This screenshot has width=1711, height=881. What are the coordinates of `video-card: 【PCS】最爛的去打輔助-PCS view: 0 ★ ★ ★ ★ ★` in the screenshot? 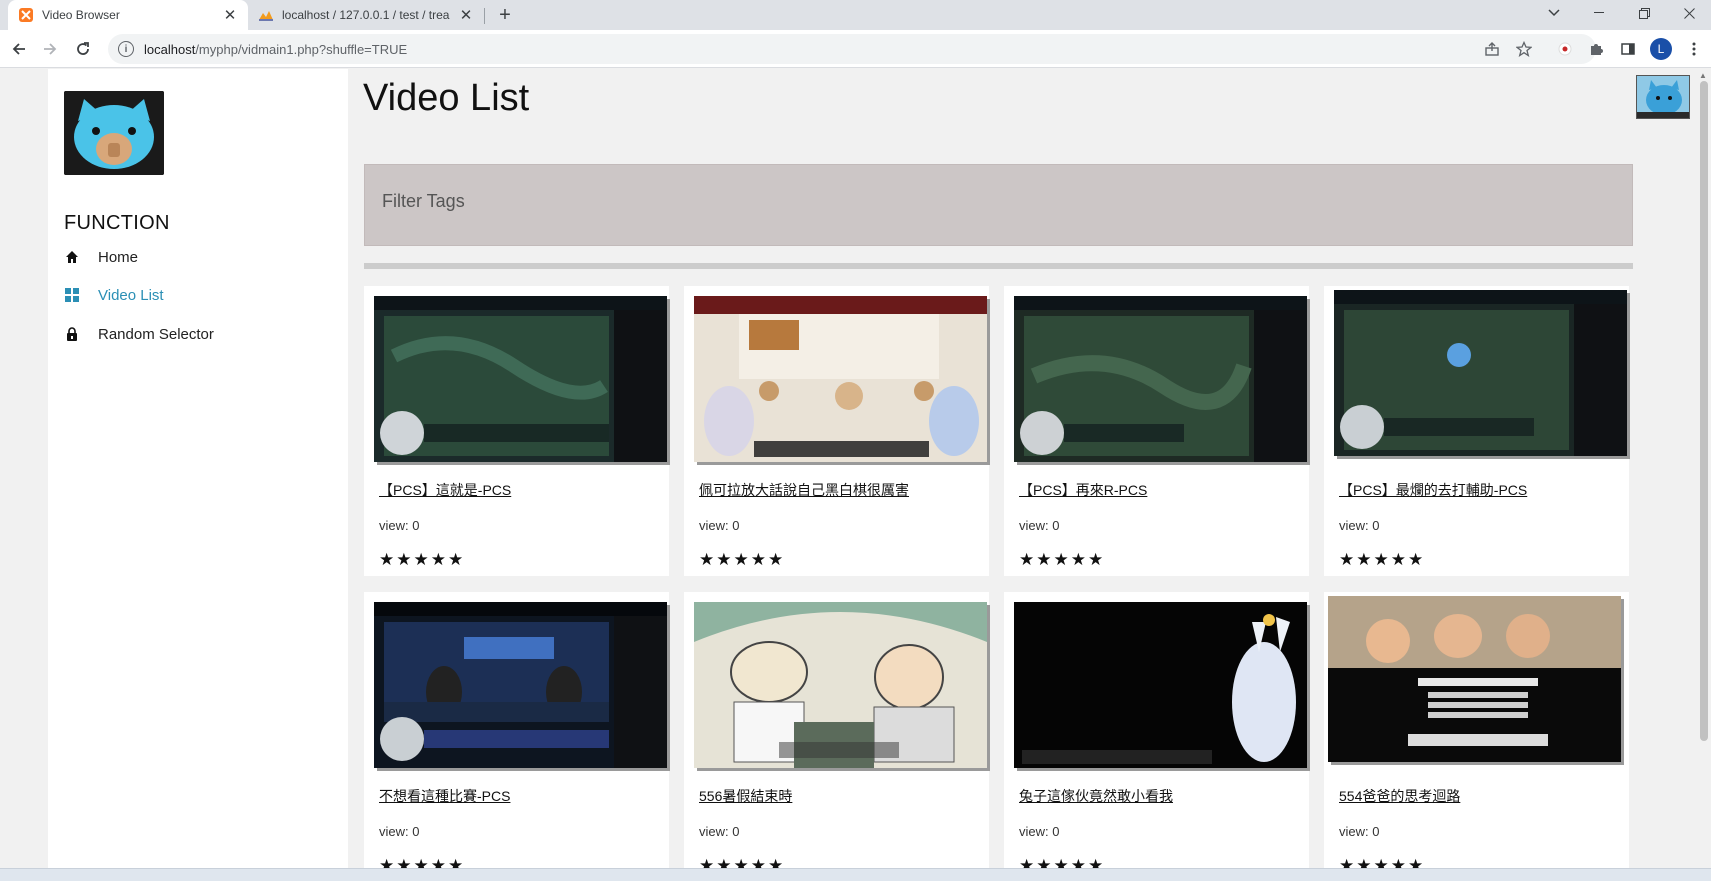 It's located at (1476, 431).